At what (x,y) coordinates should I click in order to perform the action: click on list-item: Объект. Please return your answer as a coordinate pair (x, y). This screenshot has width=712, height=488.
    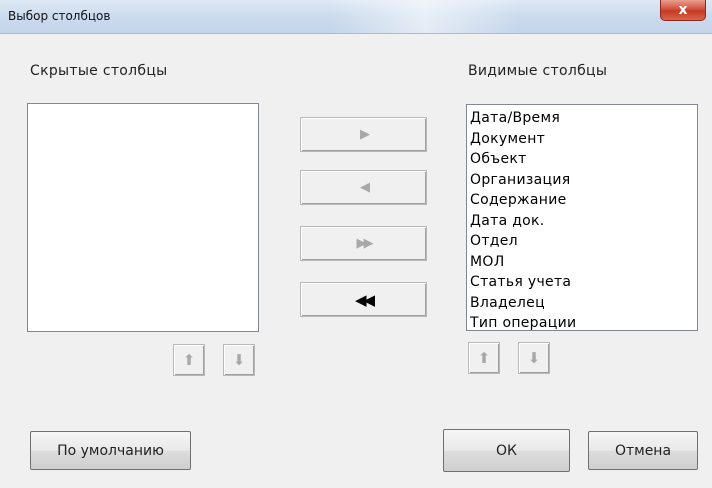
    Looking at the image, I should click on (583, 159).